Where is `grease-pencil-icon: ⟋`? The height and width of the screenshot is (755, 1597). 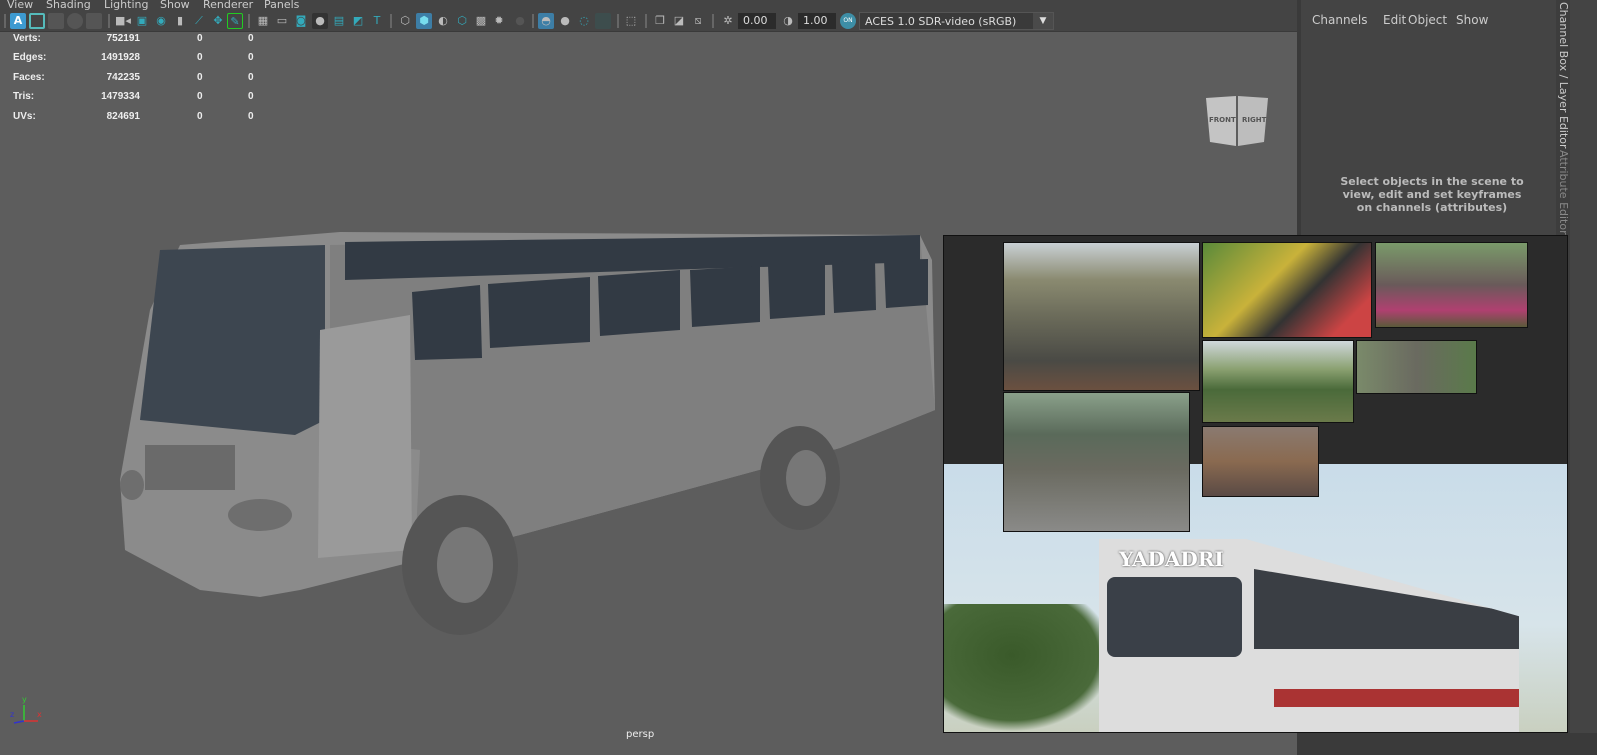 grease-pencil-icon: ⟋ is located at coordinates (199, 21).